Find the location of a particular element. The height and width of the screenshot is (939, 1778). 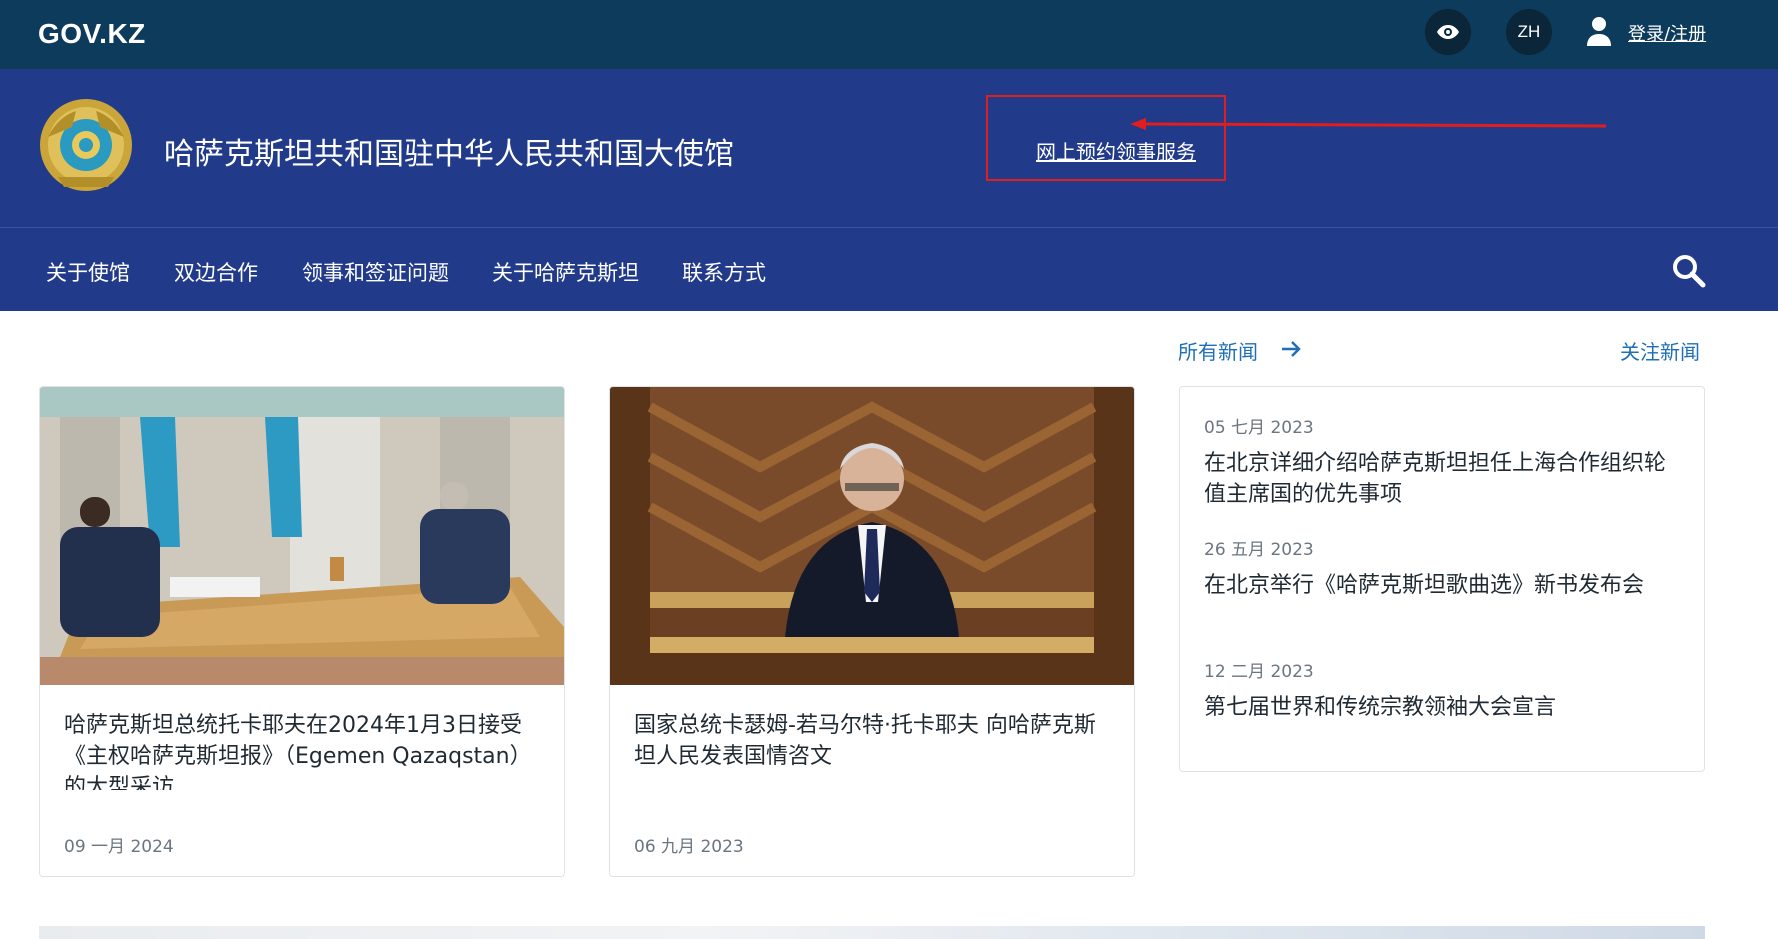

nav-item-bilateral: 双边合作 is located at coordinates (216, 272).